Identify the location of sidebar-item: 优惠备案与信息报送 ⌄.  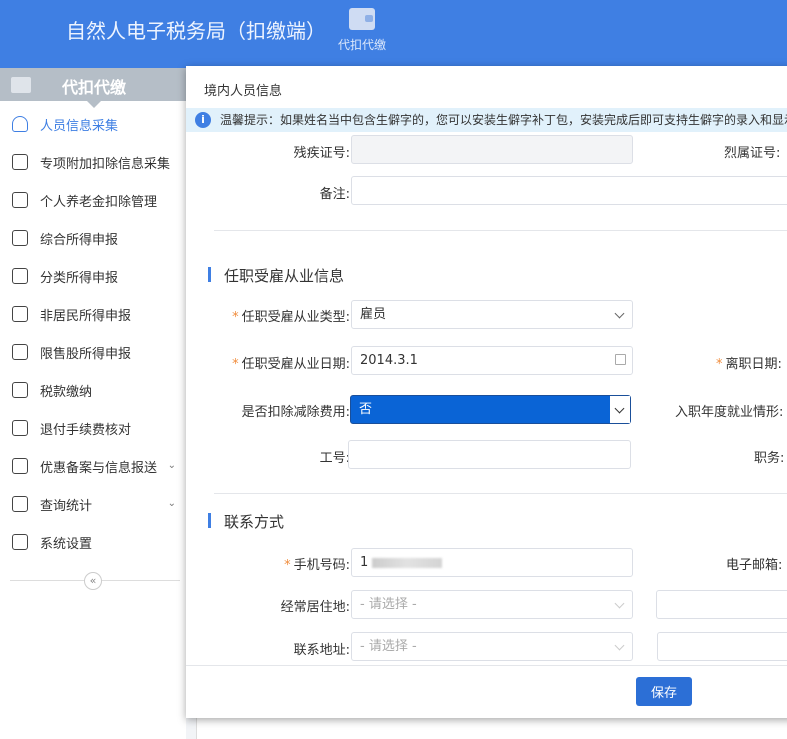
(93, 466).